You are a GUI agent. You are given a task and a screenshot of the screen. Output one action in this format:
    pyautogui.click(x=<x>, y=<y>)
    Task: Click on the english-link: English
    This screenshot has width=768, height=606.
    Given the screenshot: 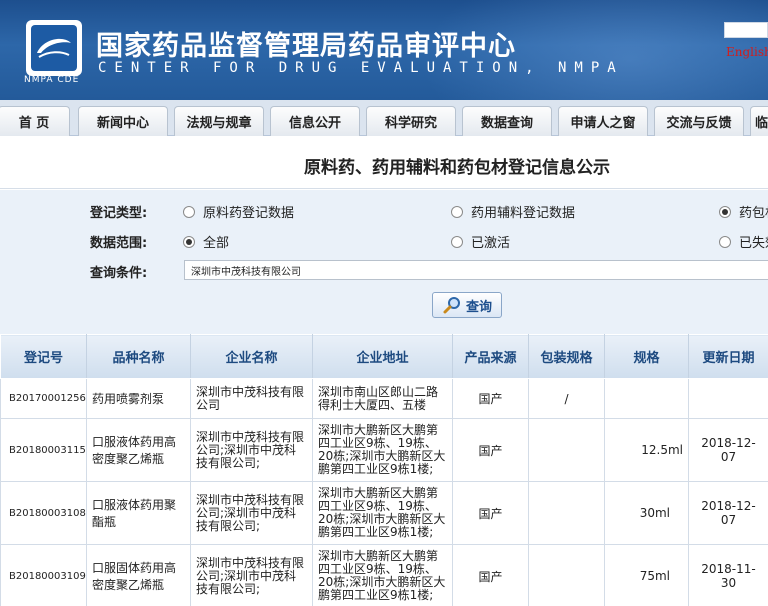 What is the action you would take?
    pyautogui.click(x=747, y=52)
    